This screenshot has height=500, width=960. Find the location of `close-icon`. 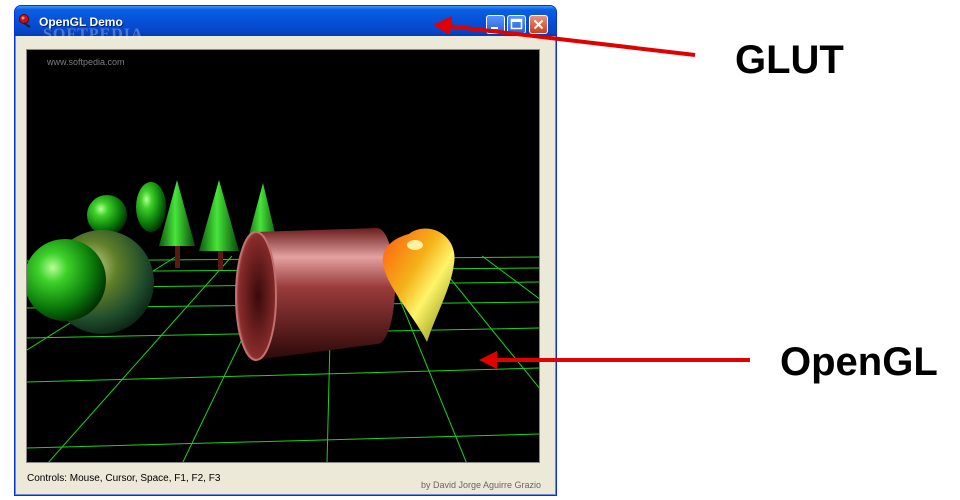

close-icon is located at coordinates (538, 24).